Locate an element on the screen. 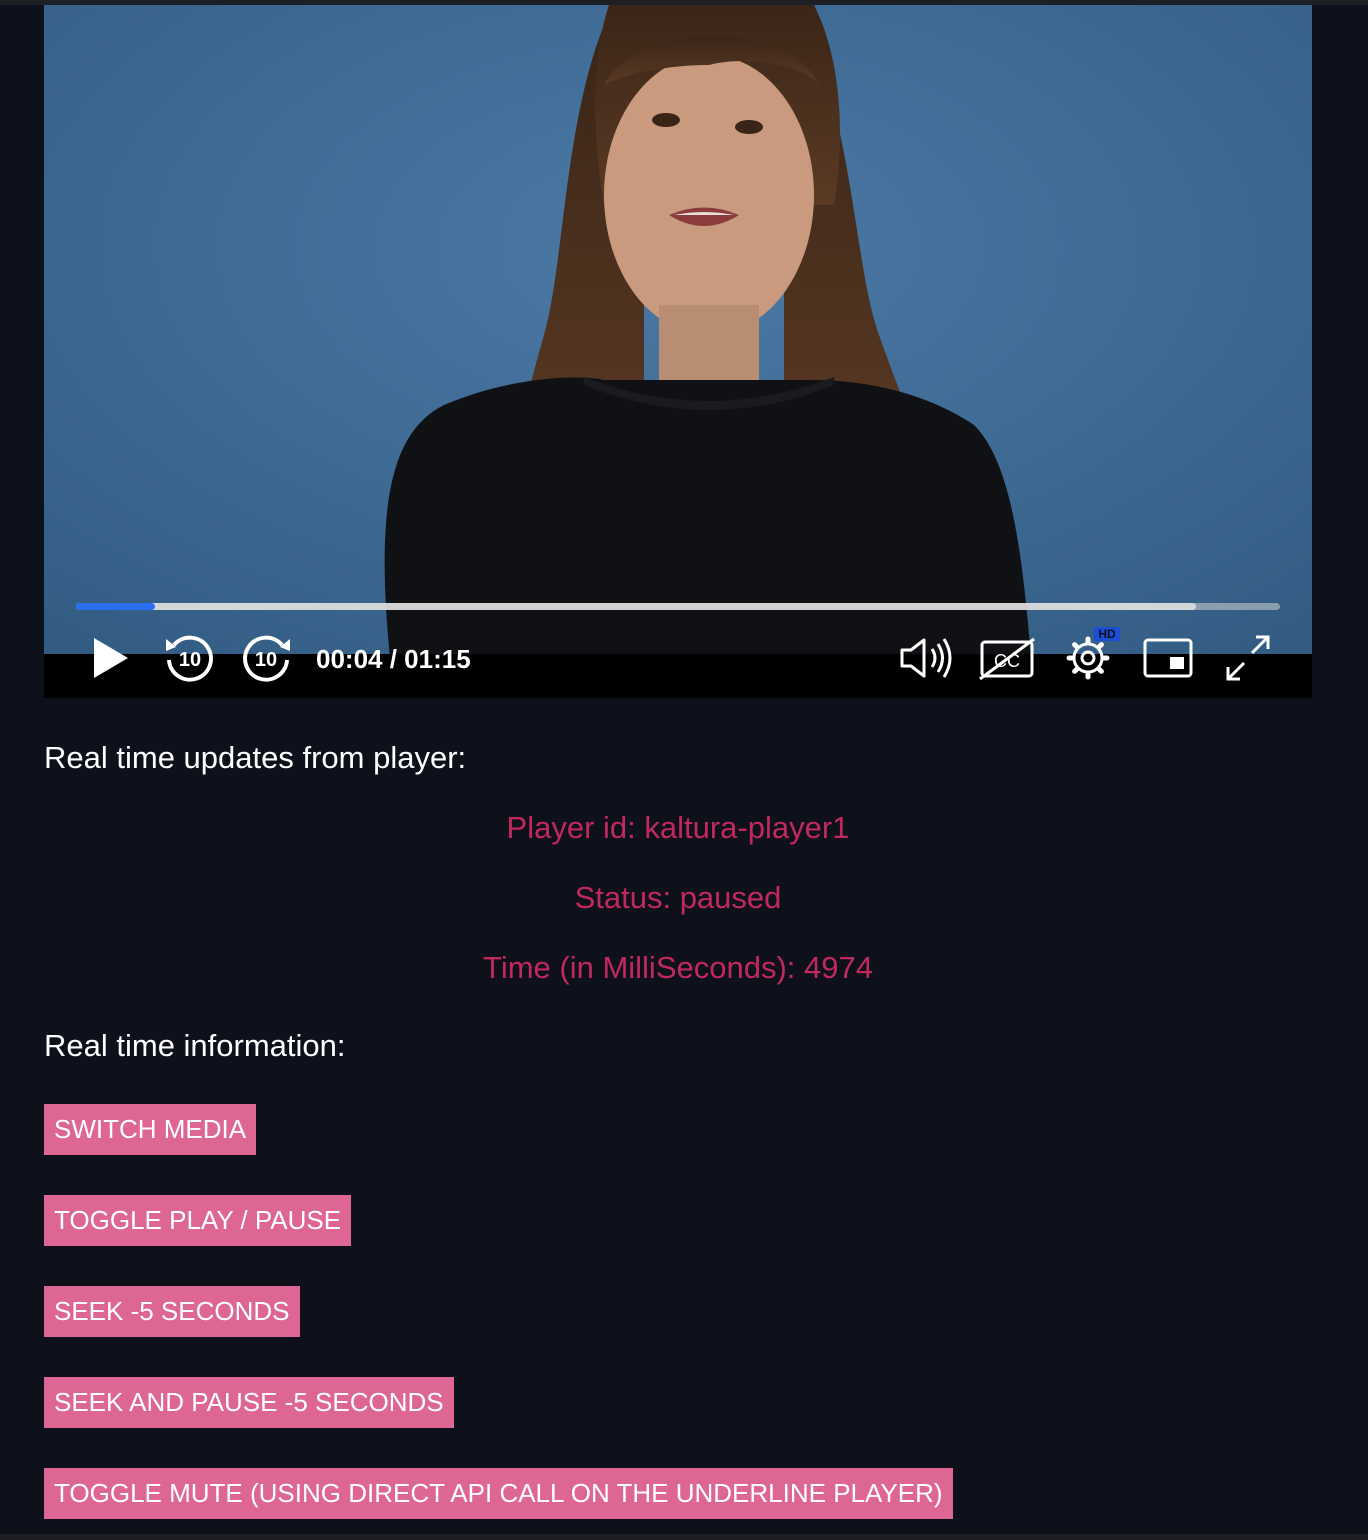 The height and width of the screenshot is (1540, 1368). picture-in-picture-icon is located at coordinates (1168, 658).